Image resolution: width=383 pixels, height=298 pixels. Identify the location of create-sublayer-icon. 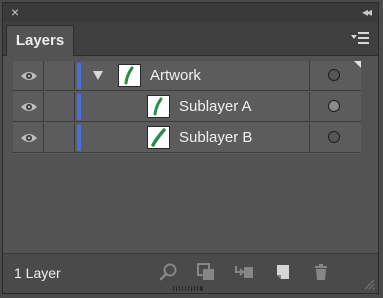
(244, 272).